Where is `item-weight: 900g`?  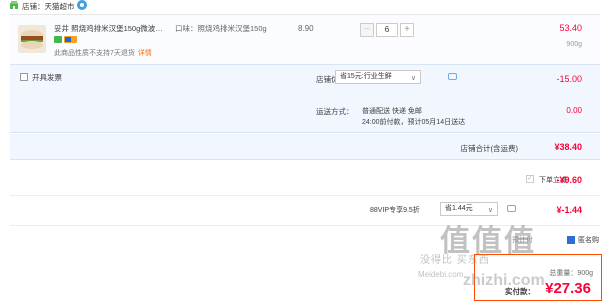
item-weight: 900g is located at coordinates (574, 44).